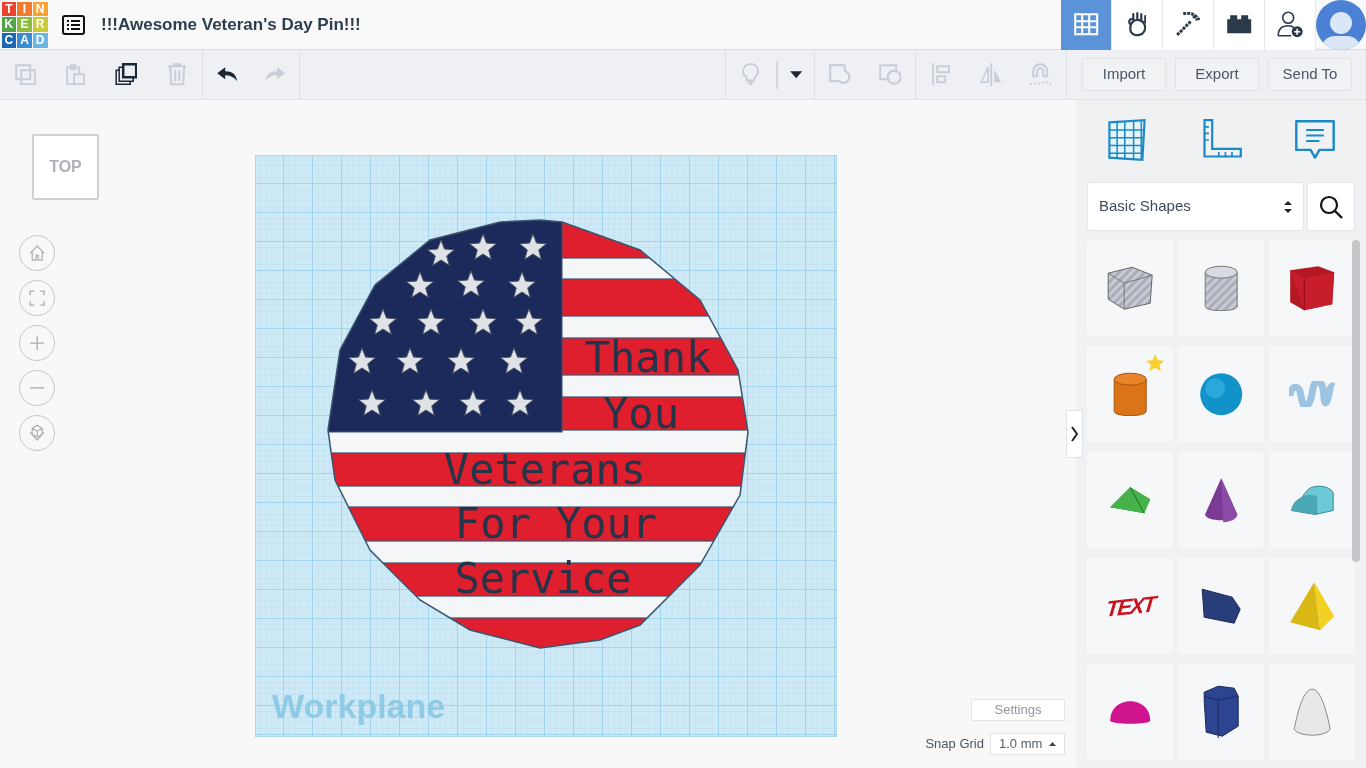 This screenshot has width=1366, height=768. Describe the element at coordinates (796, 74) in the screenshot. I see `caret-icon` at that location.